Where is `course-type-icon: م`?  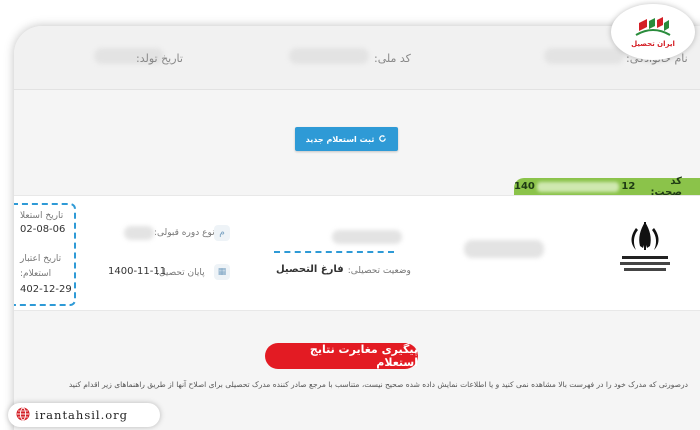 course-type-icon: م is located at coordinates (222, 233).